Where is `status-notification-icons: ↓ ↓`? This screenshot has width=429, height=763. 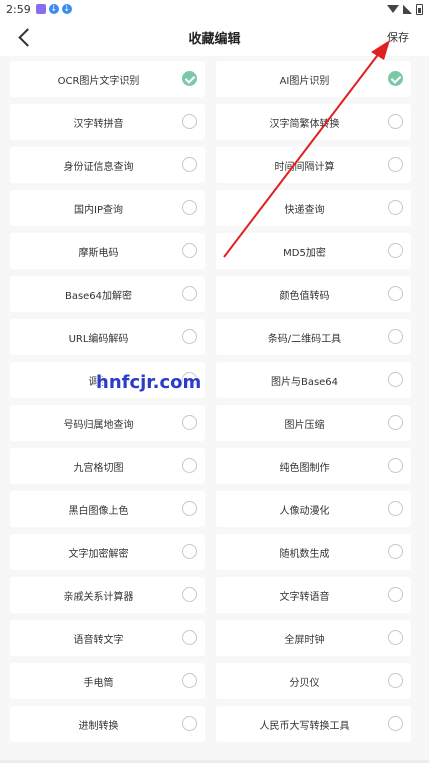
status-notification-icons: ↓ ↓ is located at coordinates (53, 9).